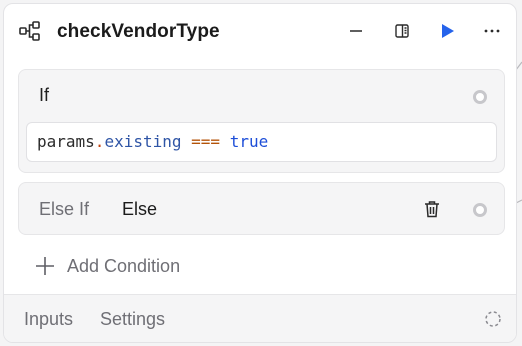  I want to click on else-condition-block: Else If Else, so click(261, 208).